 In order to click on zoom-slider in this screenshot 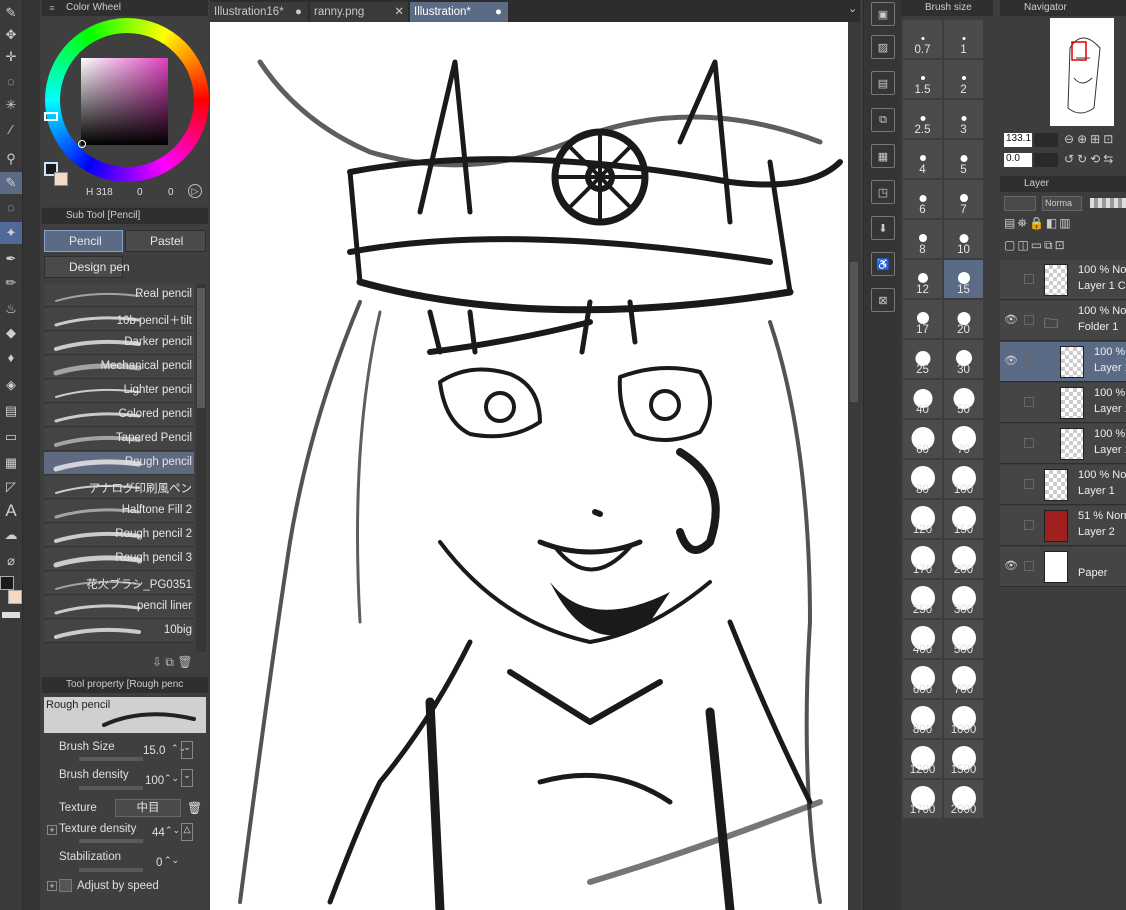, I will do `click(1046, 140)`.